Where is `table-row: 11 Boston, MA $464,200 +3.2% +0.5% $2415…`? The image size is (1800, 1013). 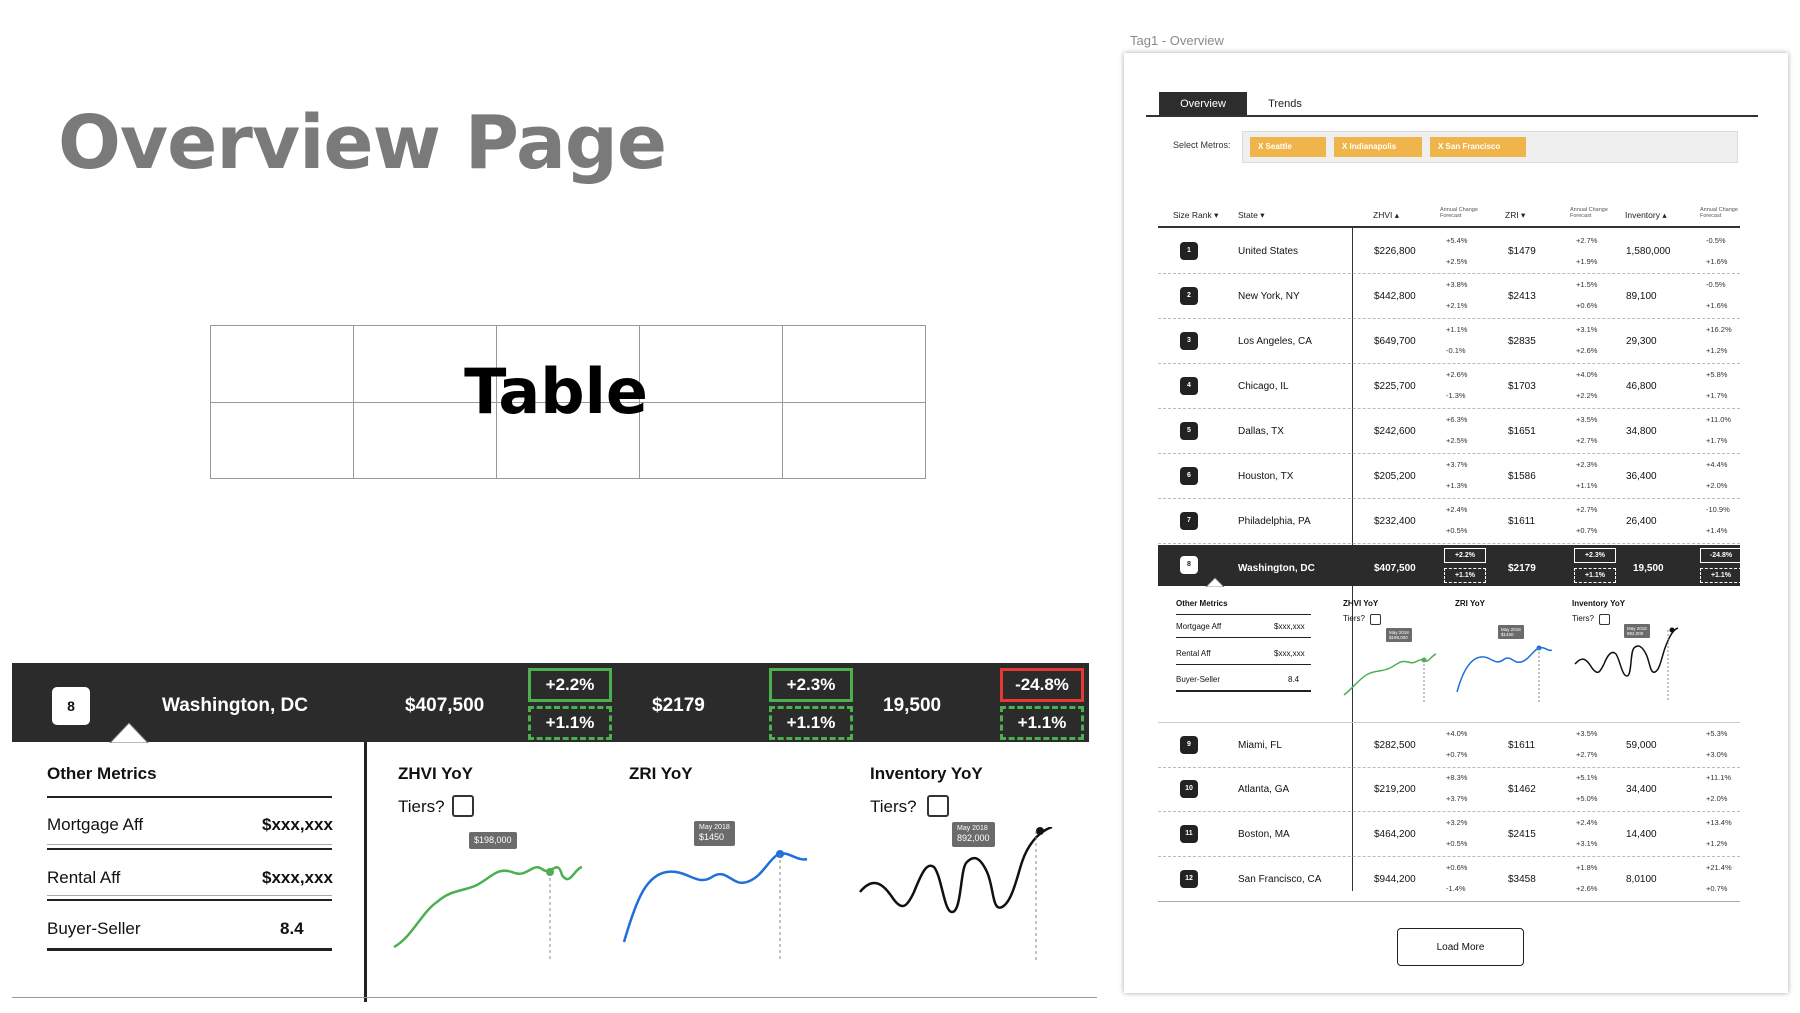
table-row: 11 Boston, MA $464,200 +3.2% +0.5% $2415… is located at coordinates (1449, 834).